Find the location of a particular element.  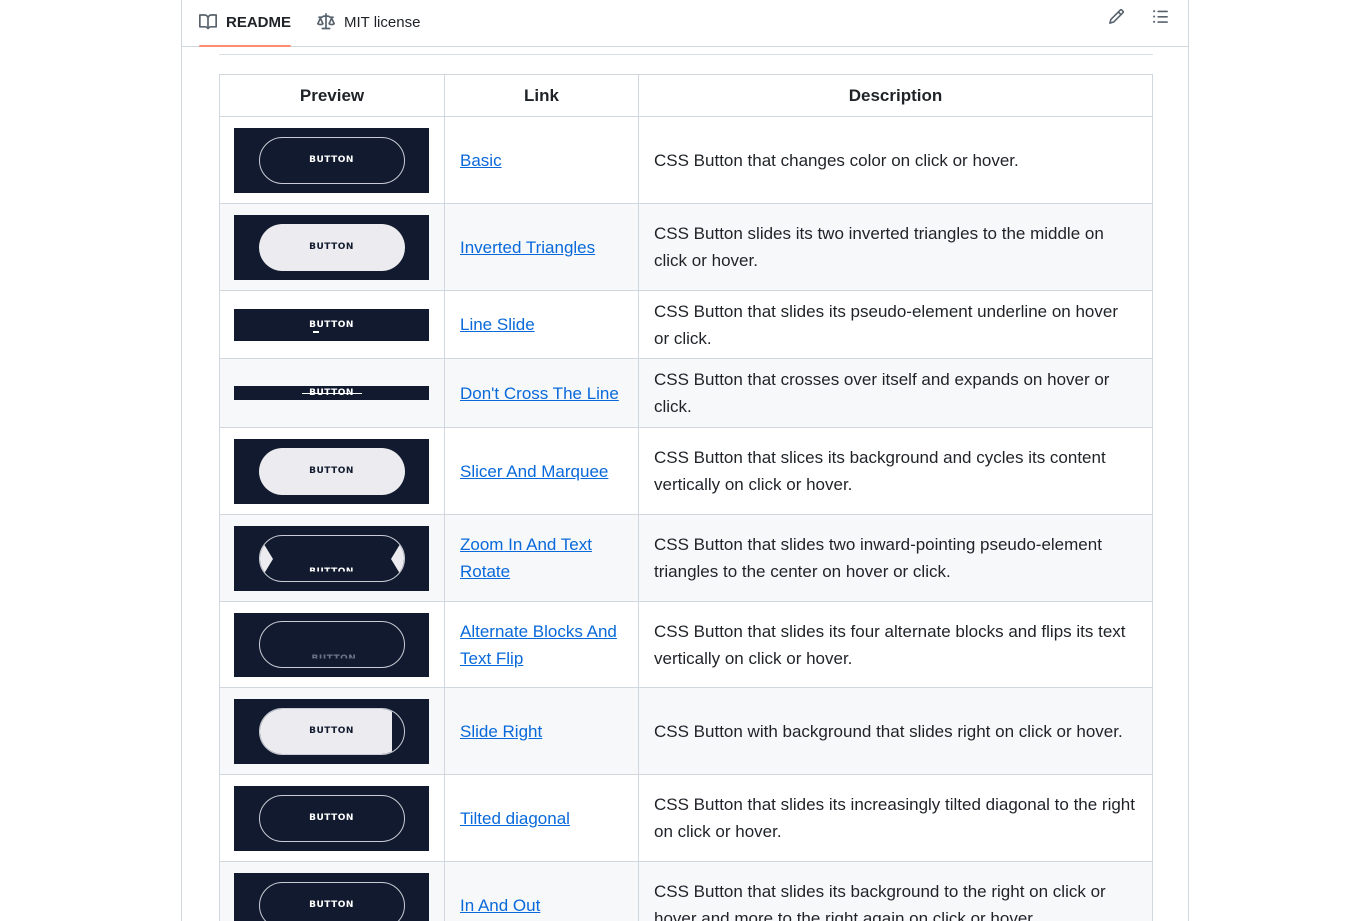

link-cell: Slide Right is located at coordinates (541, 731).